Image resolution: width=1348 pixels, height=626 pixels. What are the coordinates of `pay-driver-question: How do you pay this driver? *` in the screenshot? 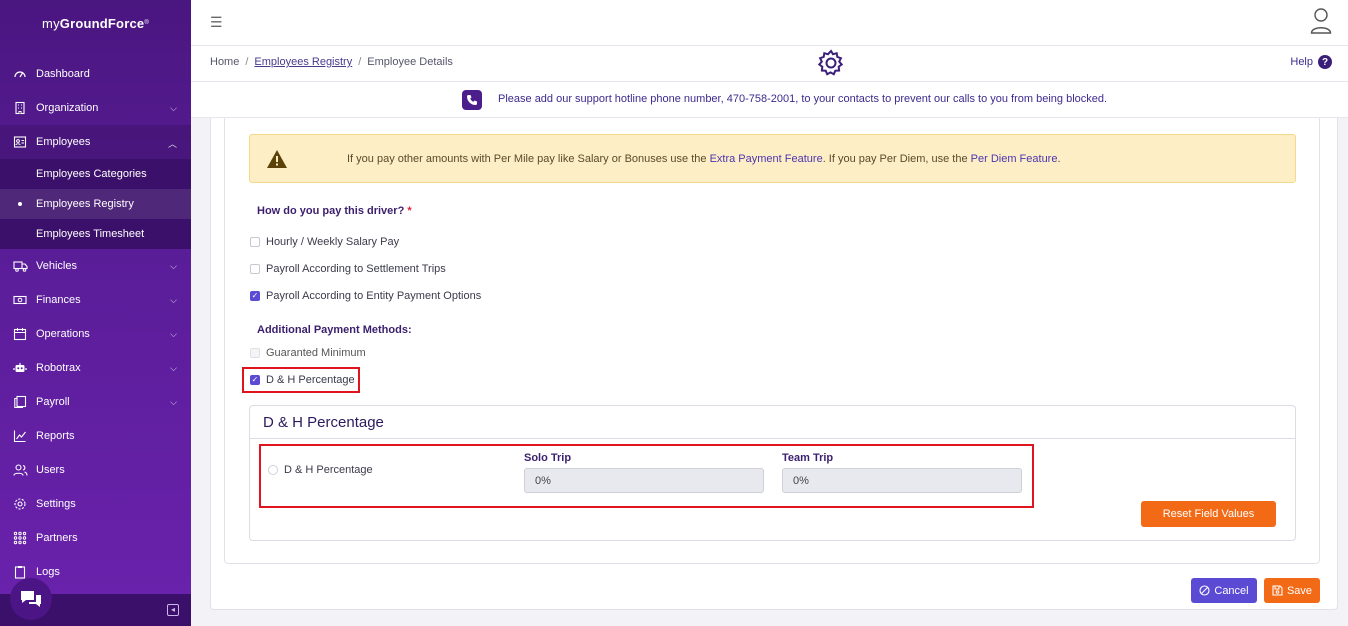 It's located at (334, 211).